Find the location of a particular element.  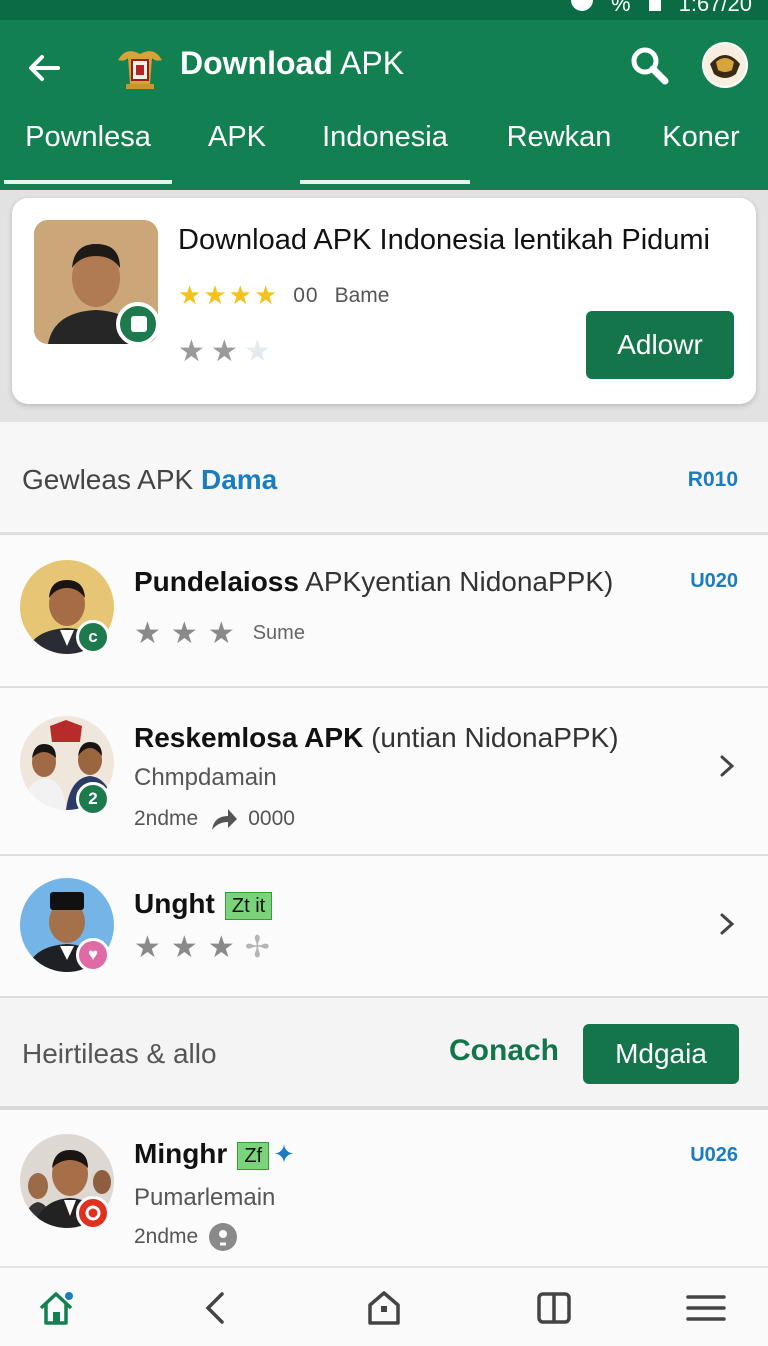

share-arrow-icon is located at coordinates (225, 819).